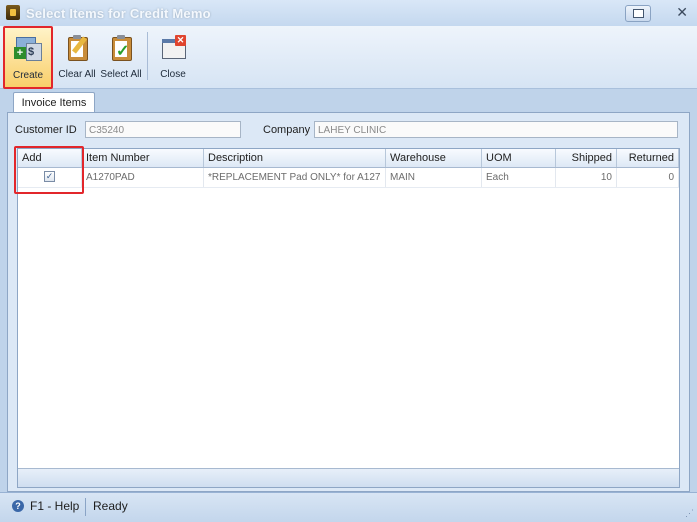 Image resolution: width=697 pixels, height=522 pixels. I want to click on toolbar-separator, so click(147, 56).